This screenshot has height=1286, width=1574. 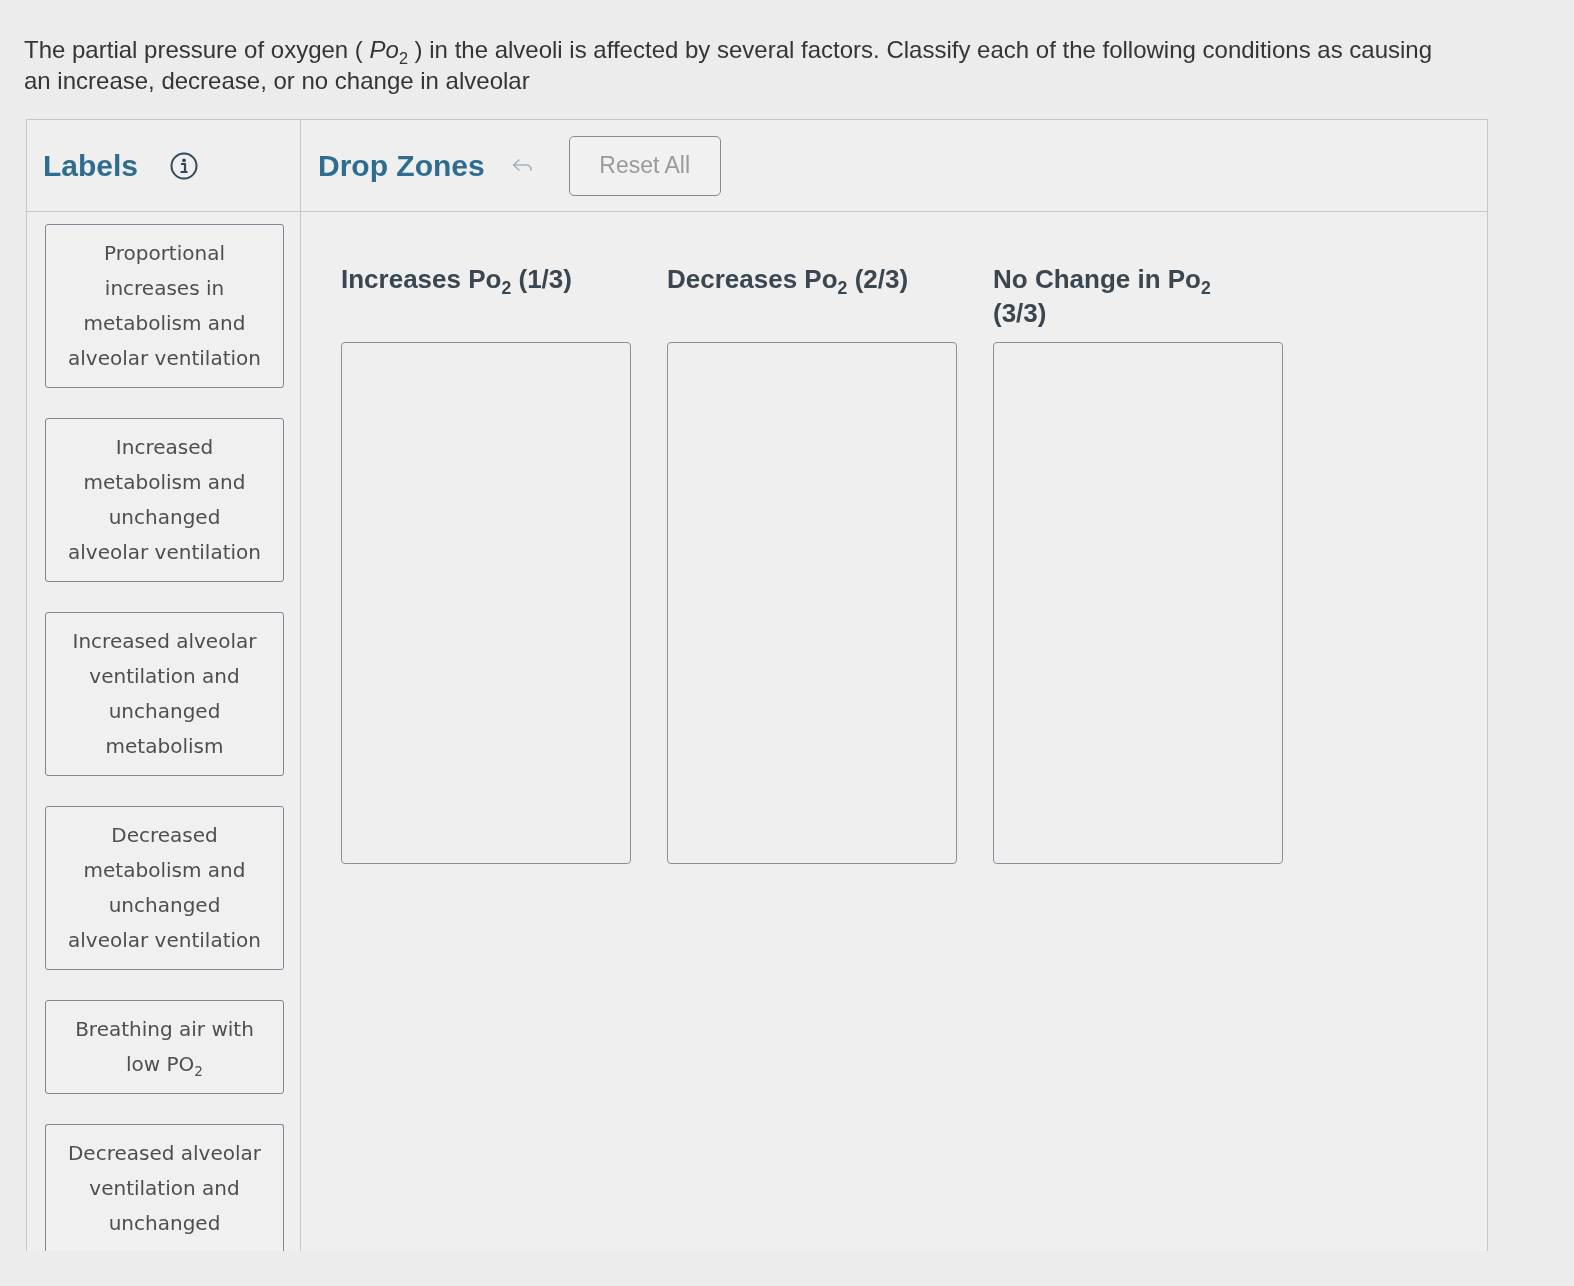 What do you see at coordinates (184, 165) in the screenshot?
I see `info-icon` at bounding box center [184, 165].